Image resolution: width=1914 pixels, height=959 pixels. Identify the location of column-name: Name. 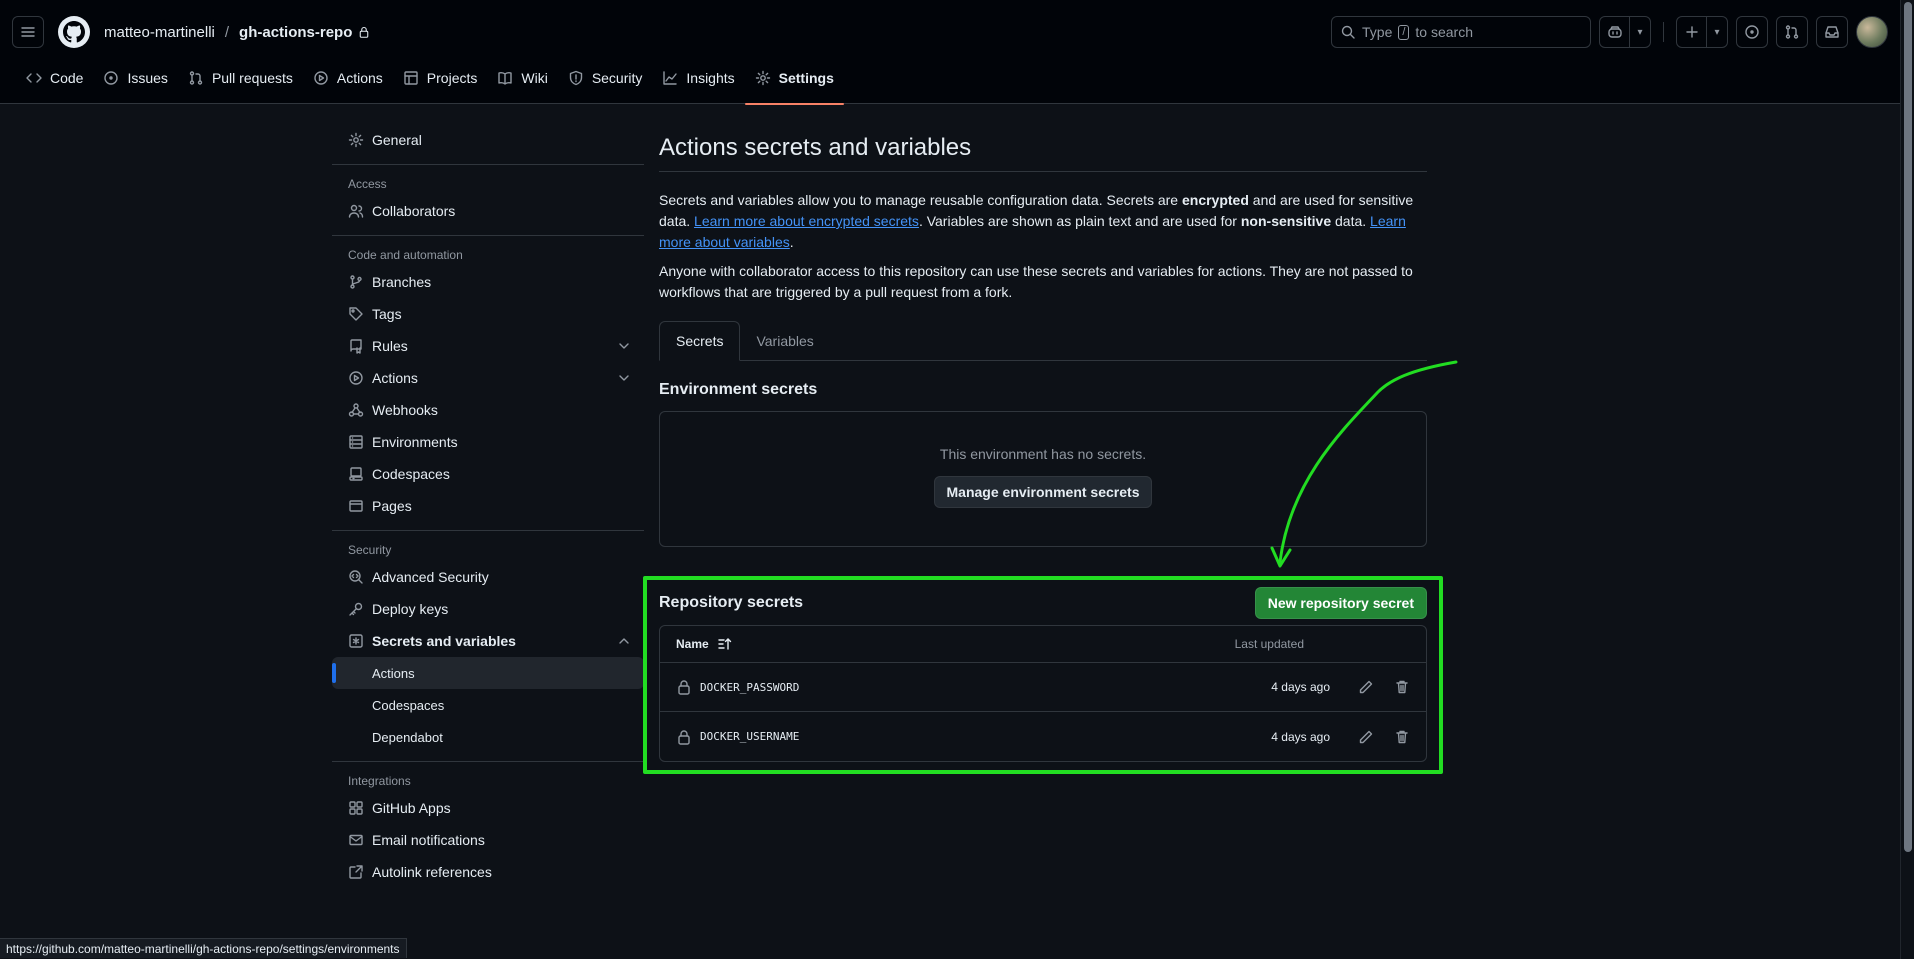
(704, 644).